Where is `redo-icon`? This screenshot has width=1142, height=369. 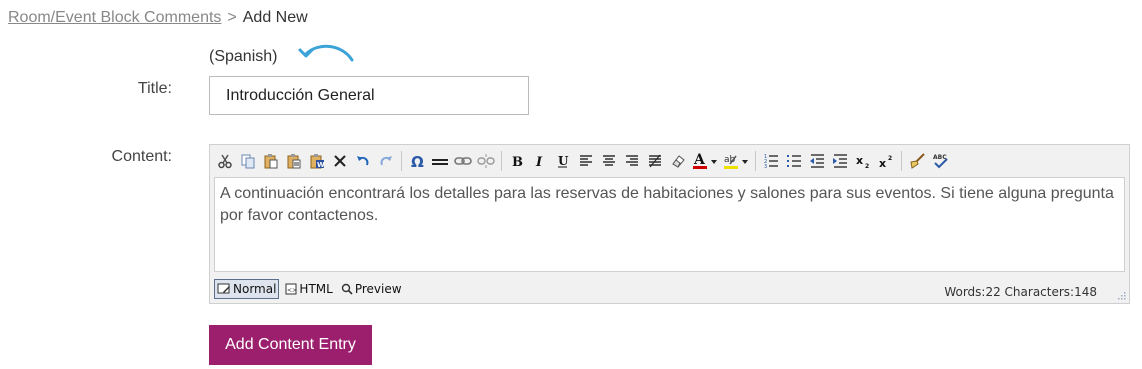
redo-icon is located at coordinates (386, 161).